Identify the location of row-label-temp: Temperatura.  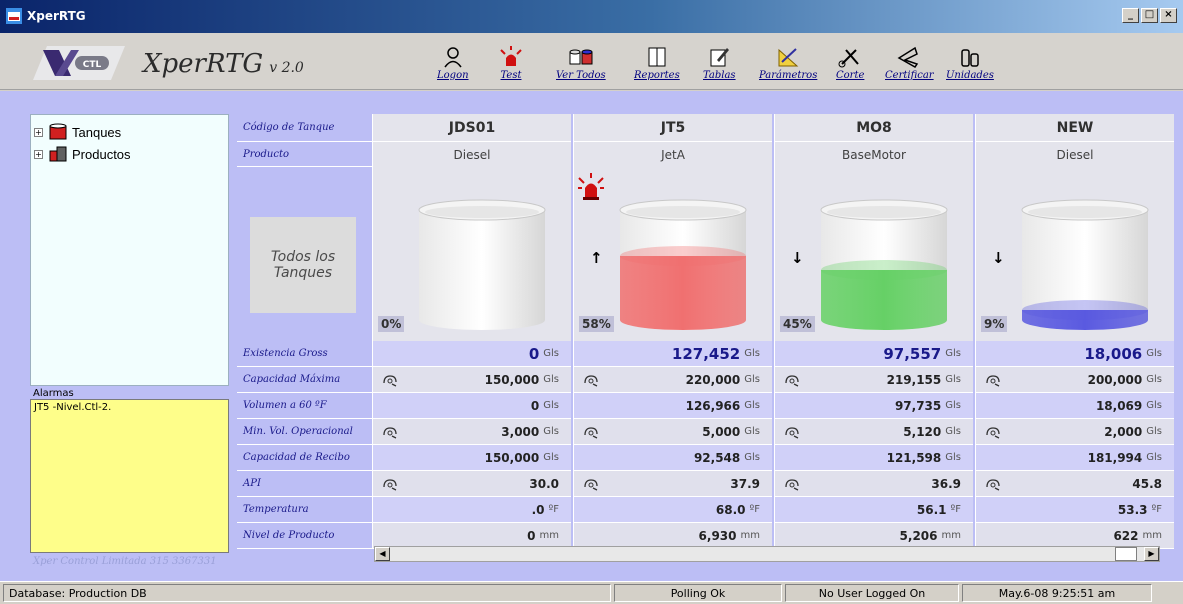
(304, 510).